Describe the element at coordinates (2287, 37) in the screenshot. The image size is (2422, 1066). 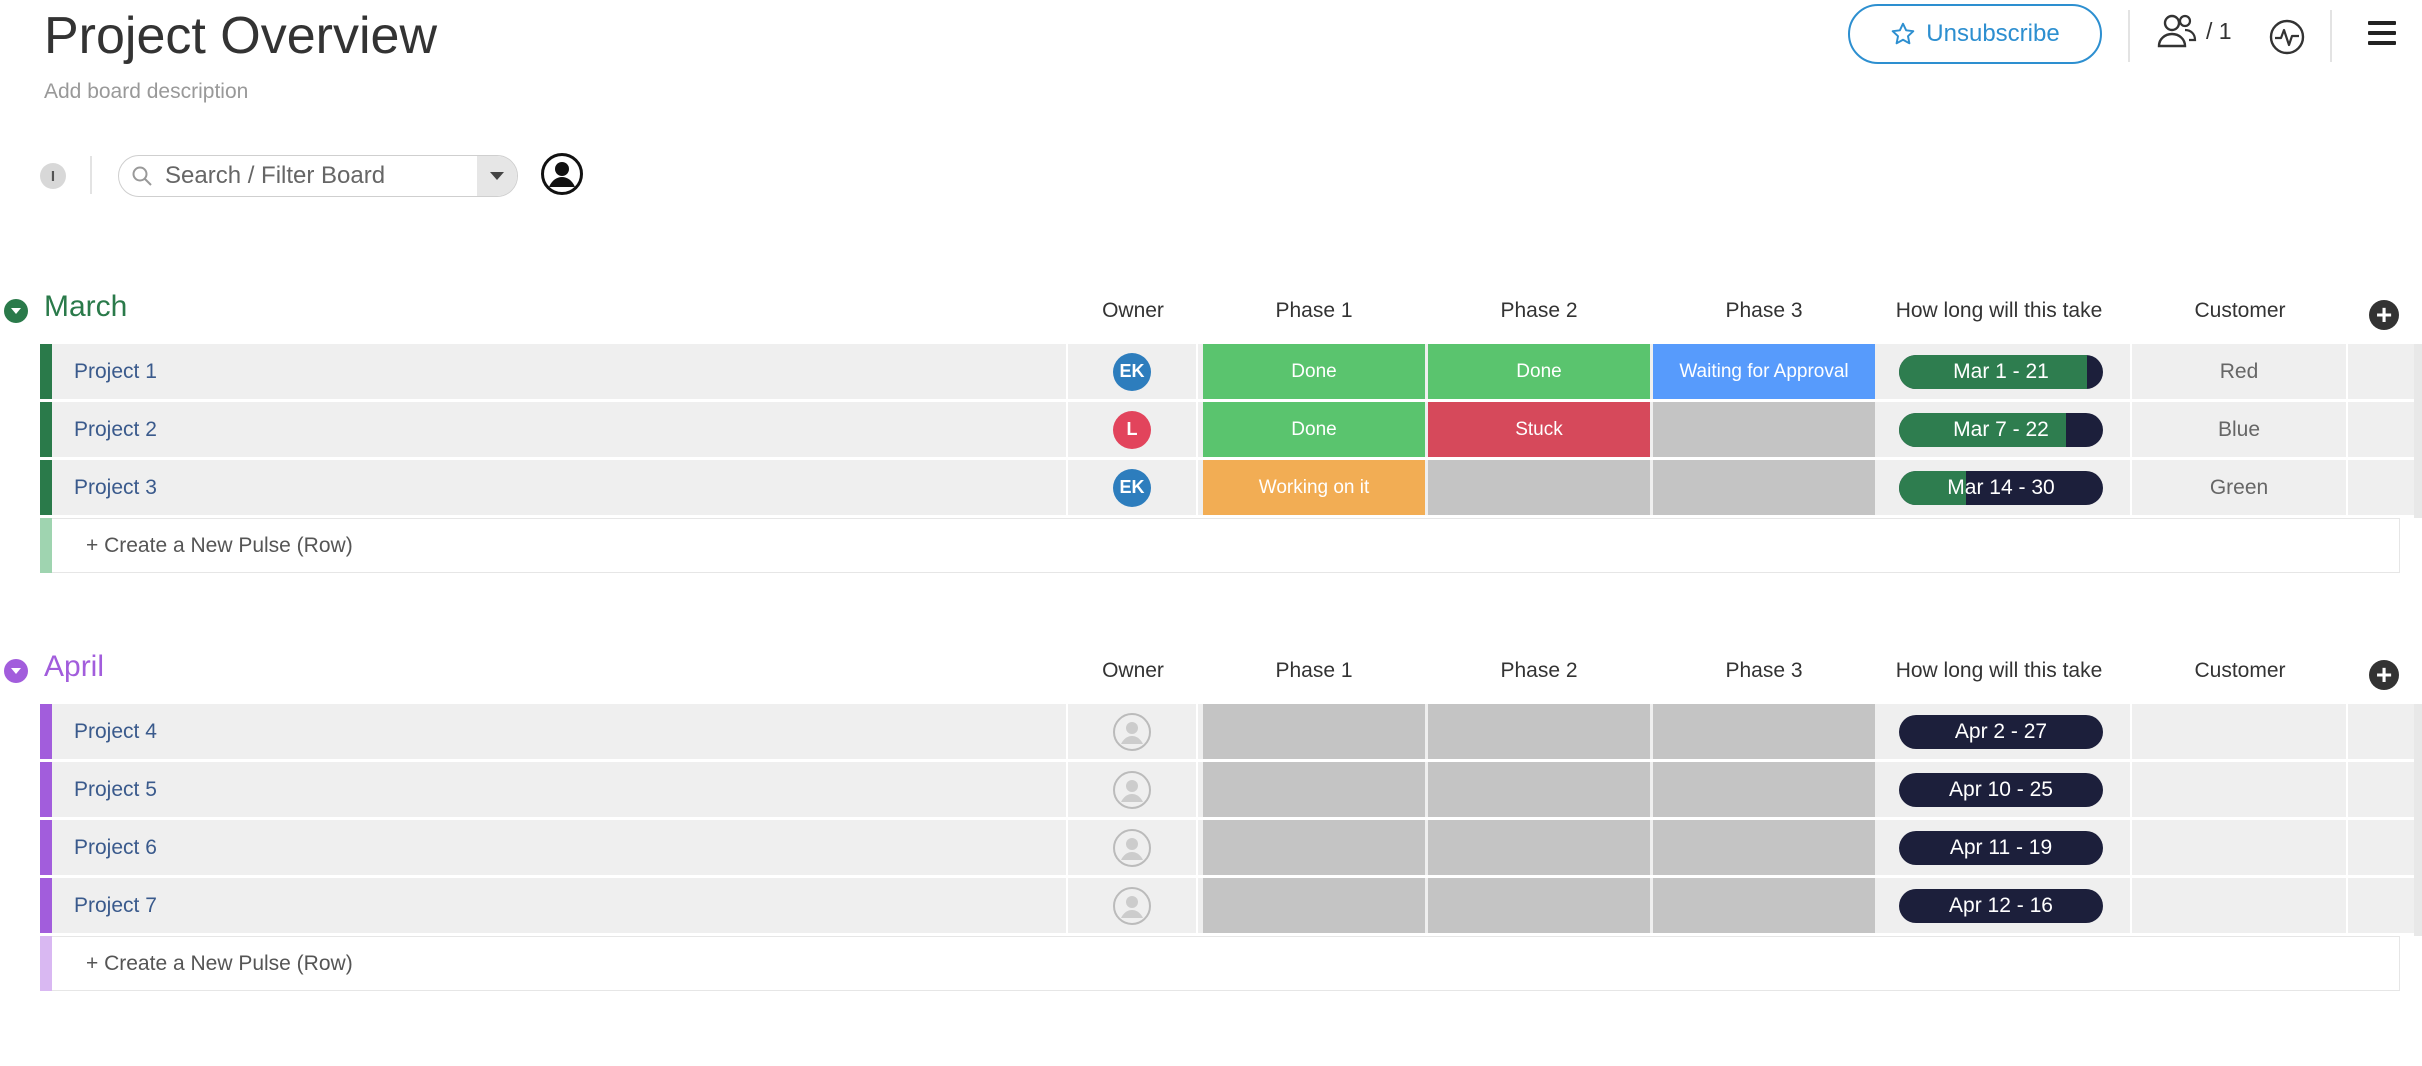
I see `activity-log-icon` at that location.